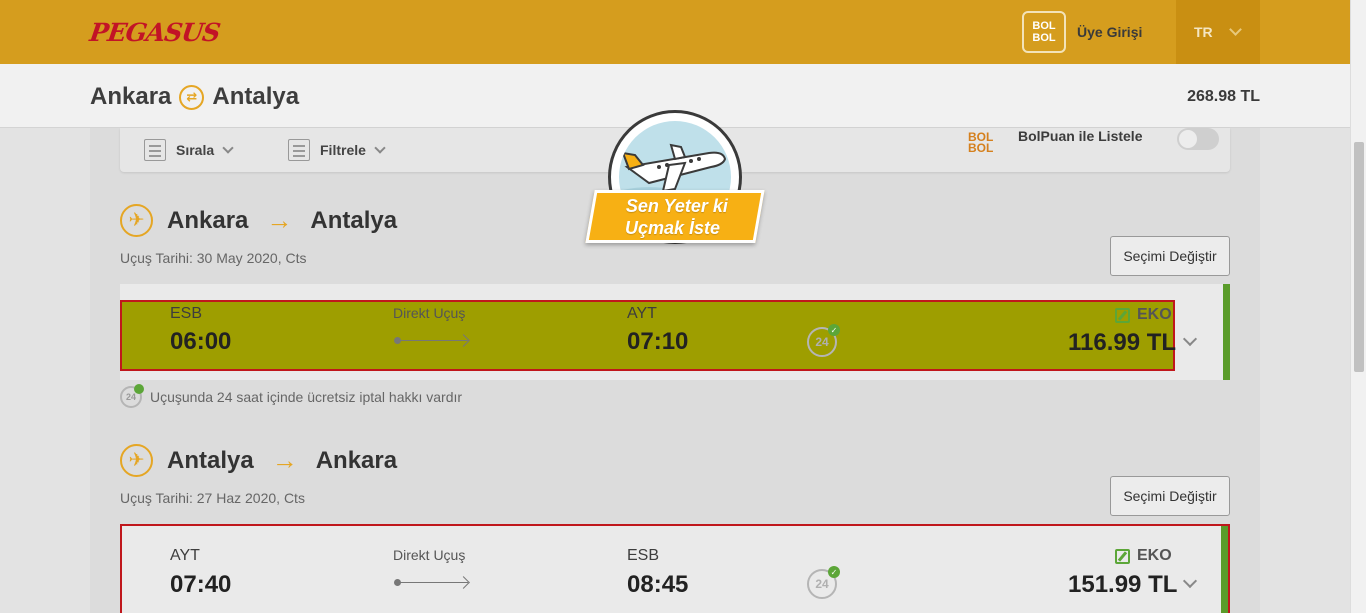 This screenshot has height=613, width=1366. What do you see at coordinates (673, 227) in the screenshot?
I see `promo-line-2: Uçmak İste` at bounding box center [673, 227].